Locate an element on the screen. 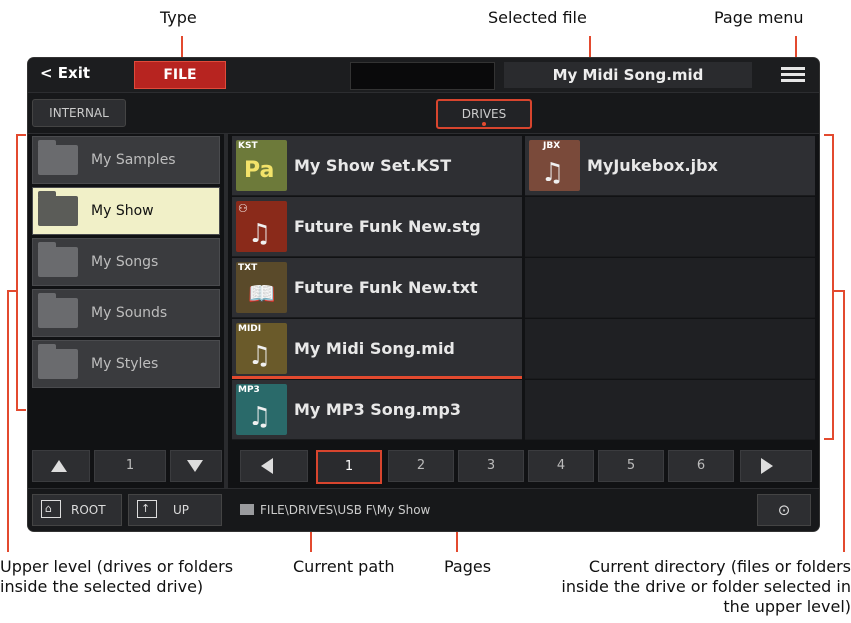  page-3-button: 3 is located at coordinates (491, 466).